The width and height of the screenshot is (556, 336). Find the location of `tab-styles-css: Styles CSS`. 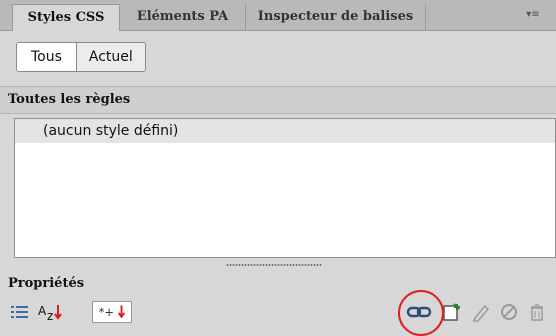

tab-styles-css: Styles CSS is located at coordinates (66, 17).